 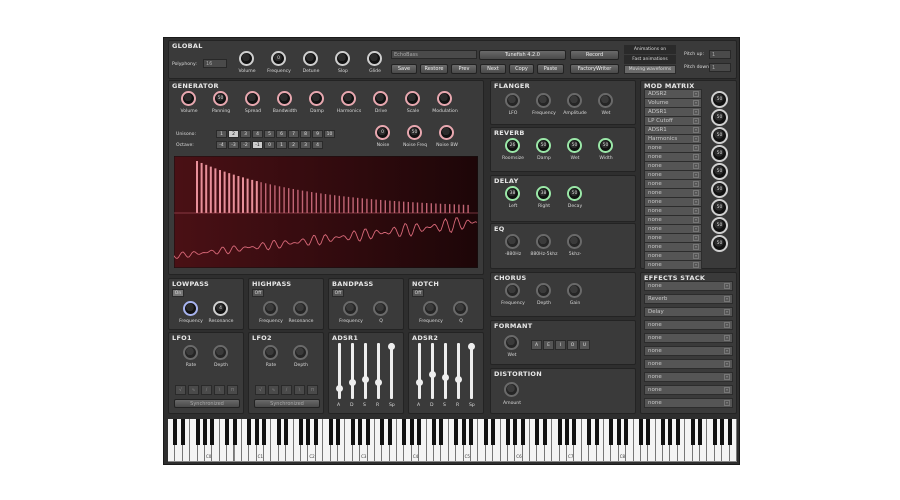 I want to click on reverb-knob-3: 50, so click(x=605, y=145).